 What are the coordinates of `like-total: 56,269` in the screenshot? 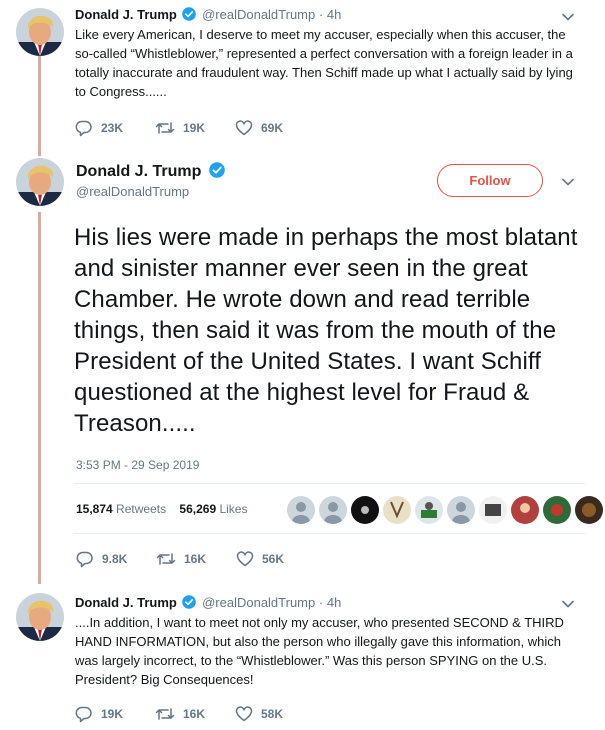 It's located at (198, 509).